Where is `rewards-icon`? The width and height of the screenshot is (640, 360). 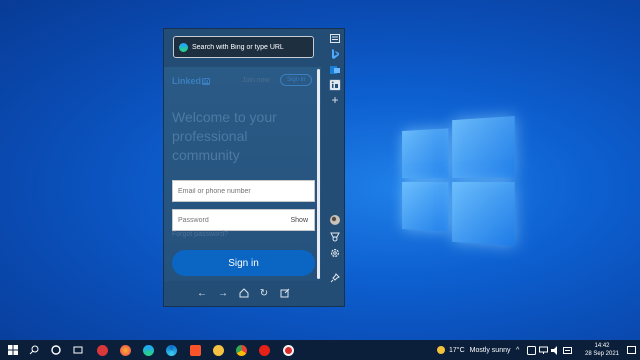 rewards-icon is located at coordinates (335, 237).